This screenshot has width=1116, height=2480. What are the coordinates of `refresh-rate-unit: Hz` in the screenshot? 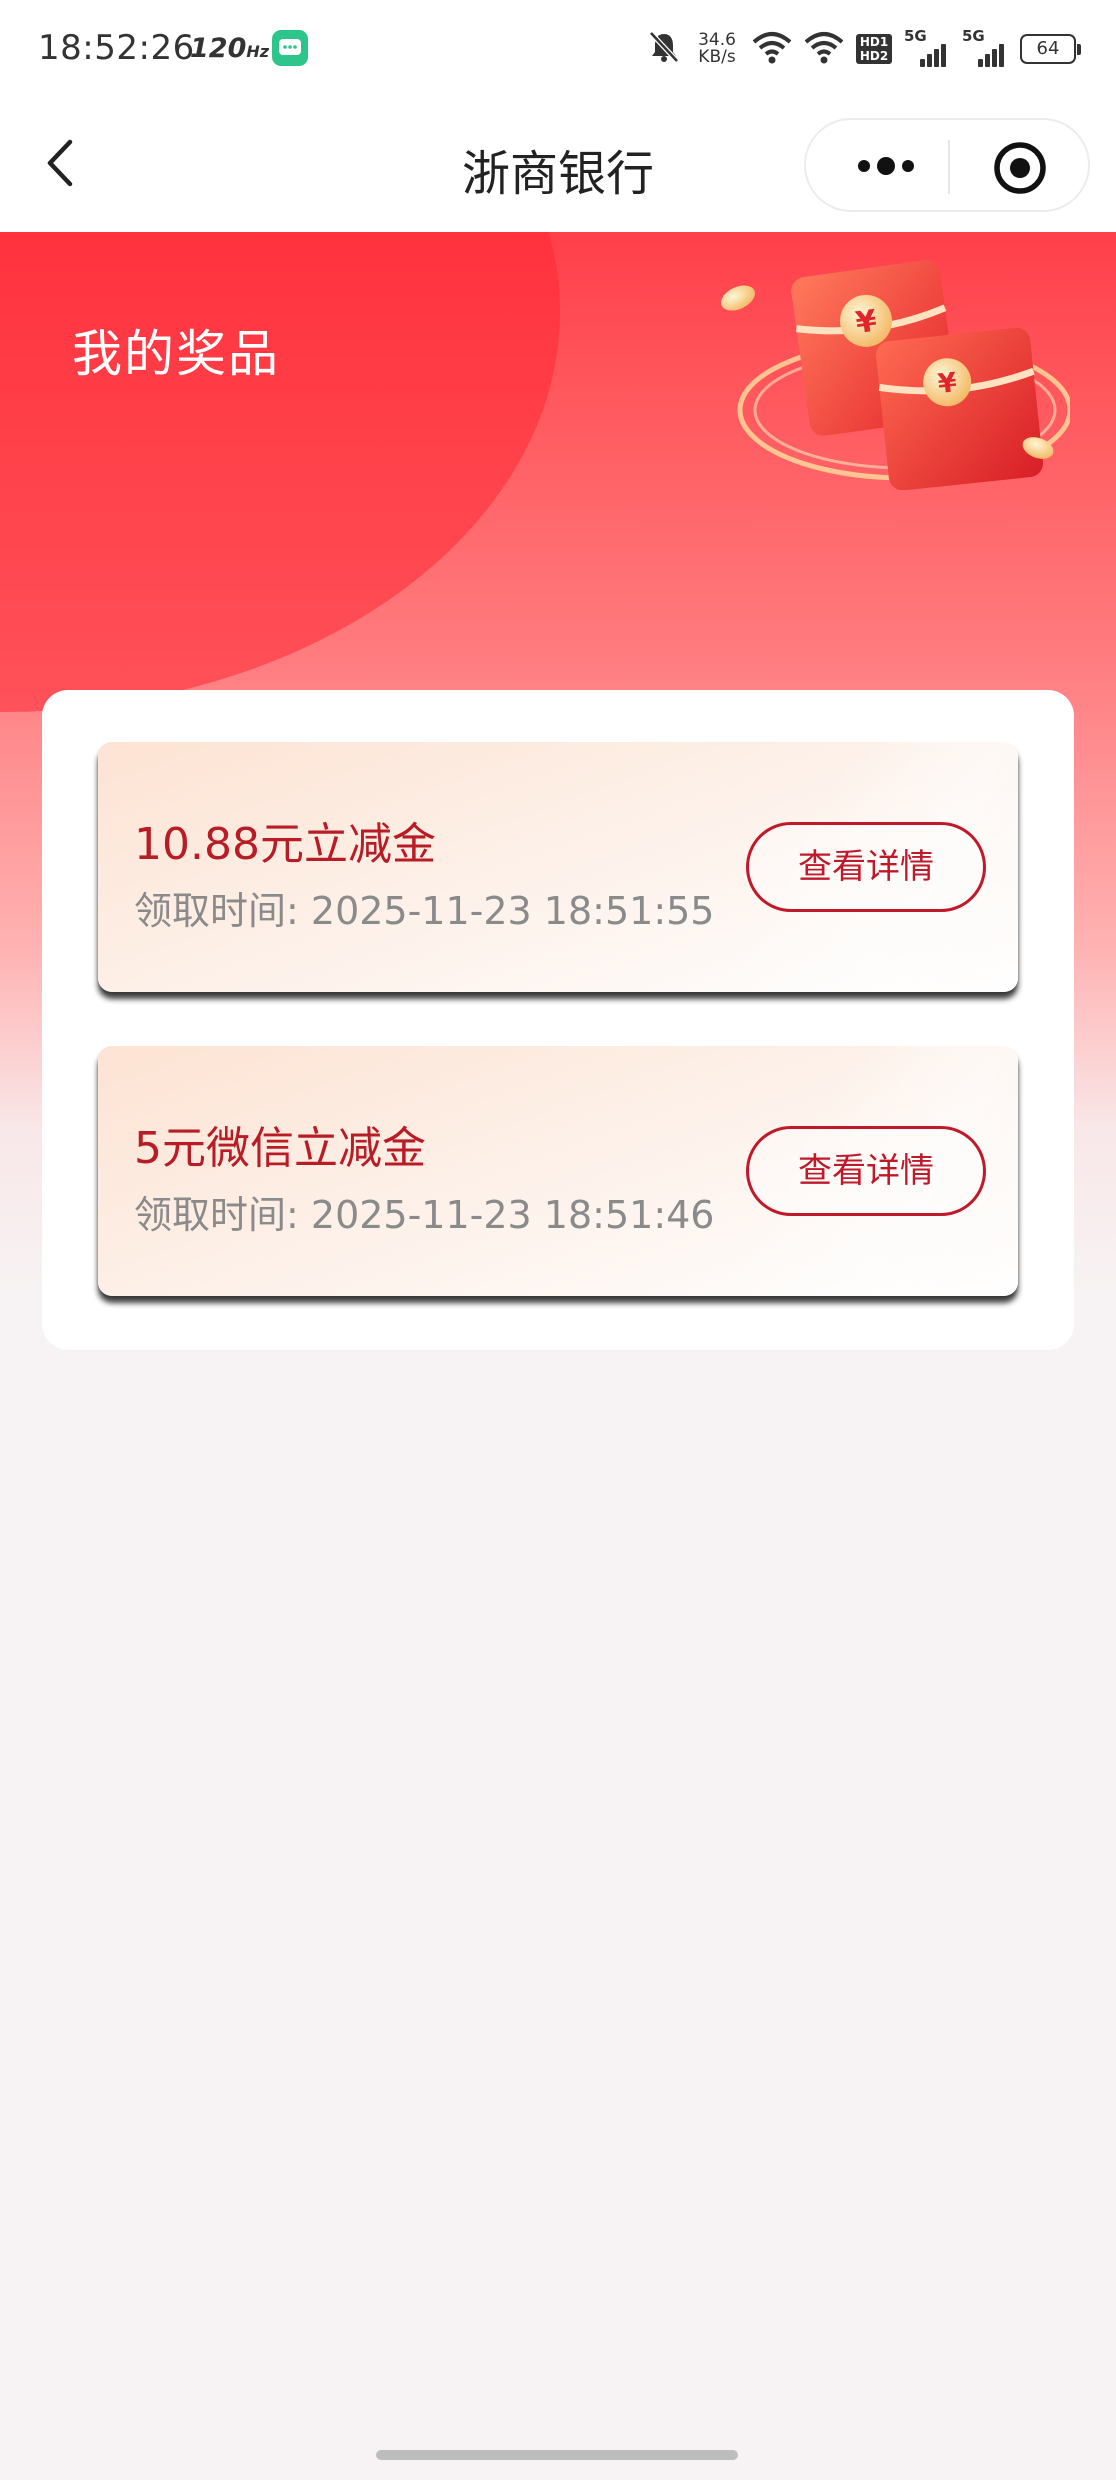 It's located at (258, 51).